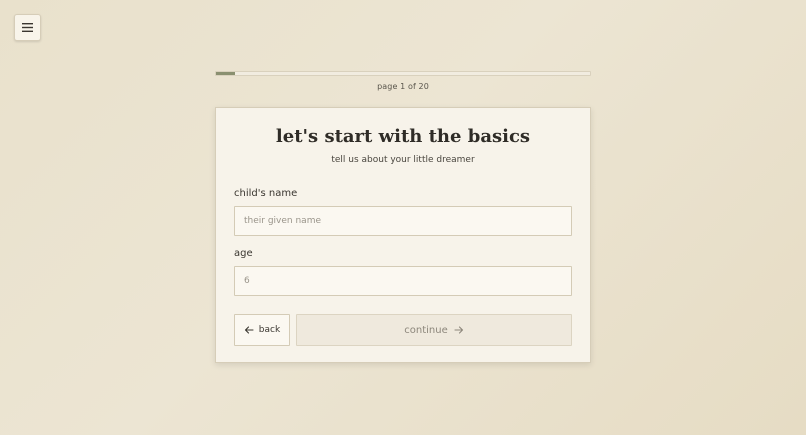  What do you see at coordinates (249, 330) in the screenshot?
I see `arrow-left-icon` at bounding box center [249, 330].